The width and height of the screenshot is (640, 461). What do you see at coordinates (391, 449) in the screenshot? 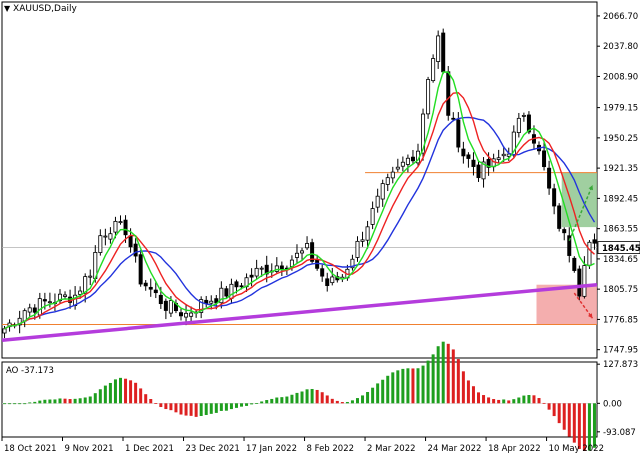
I see `date-tick-label: 2 Mar 2022` at bounding box center [391, 449].